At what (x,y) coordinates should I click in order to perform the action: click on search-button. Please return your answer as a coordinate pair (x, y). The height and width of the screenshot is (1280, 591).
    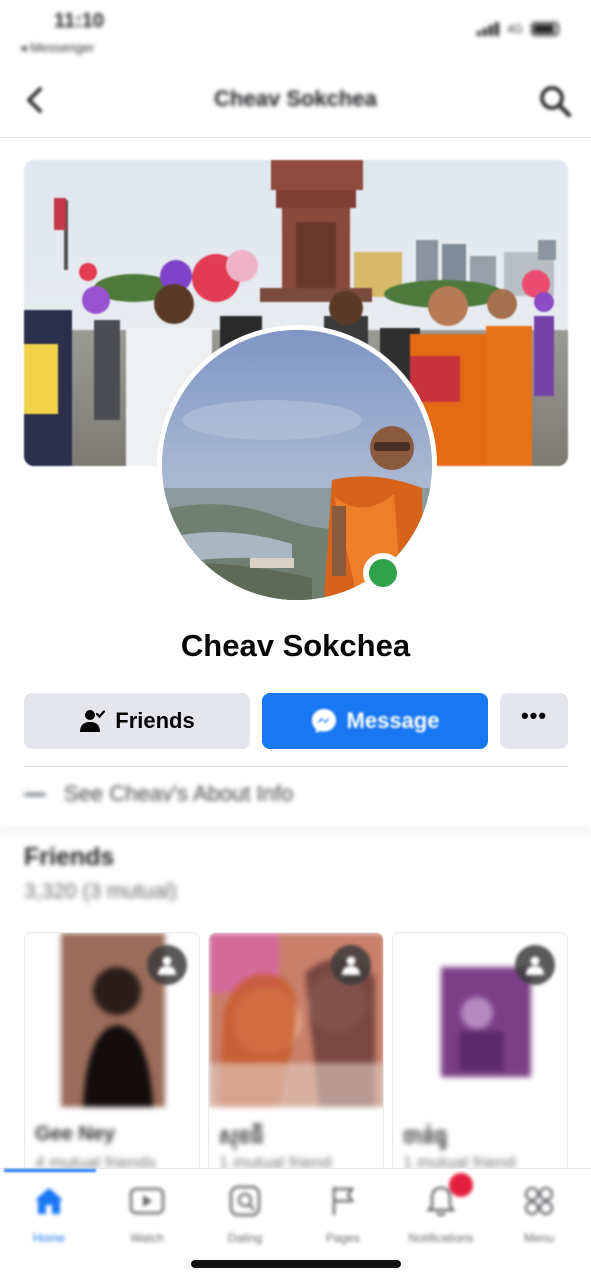
    Looking at the image, I should click on (555, 101).